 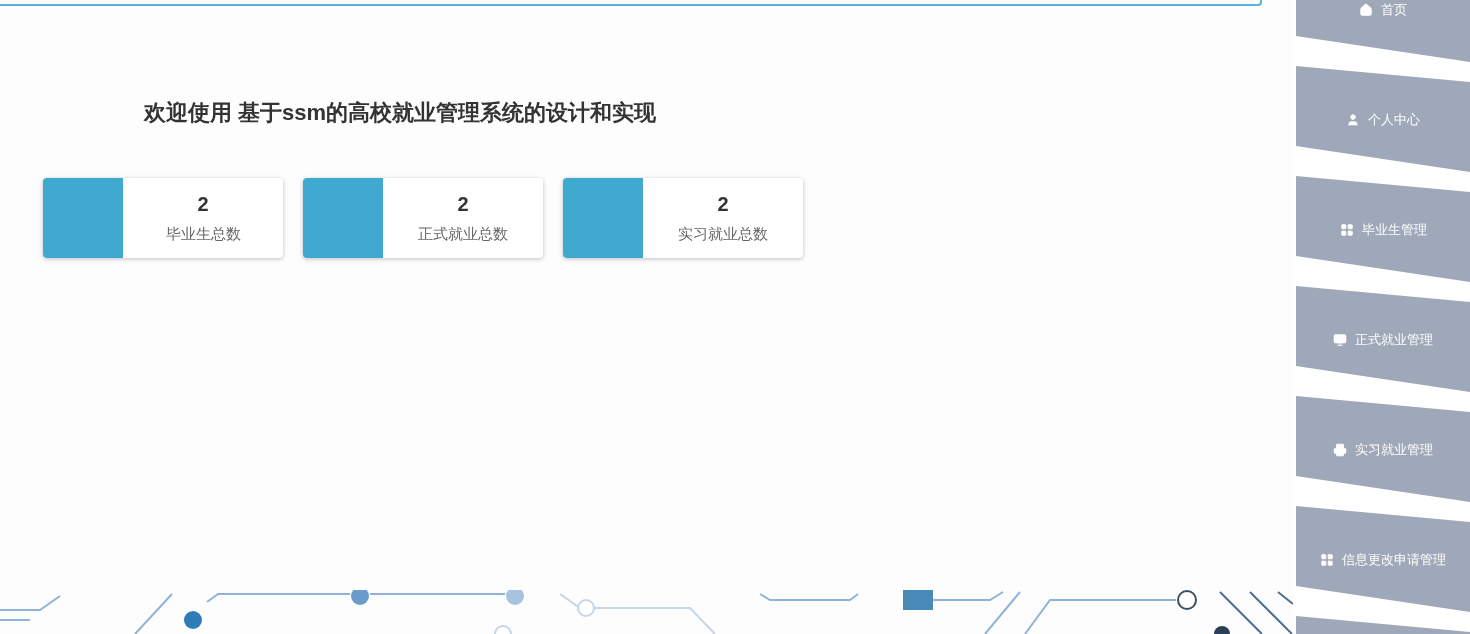 What do you see at coordinates (1340, 340) in the screenshot?
I see `monitor-icon` at bounding box center [1340, 340].